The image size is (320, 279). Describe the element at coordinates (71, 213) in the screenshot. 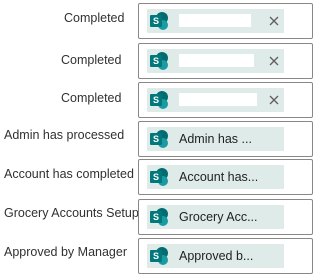

I see `row-label-grocery-setup: Grocery Accounts Setup` at that location.